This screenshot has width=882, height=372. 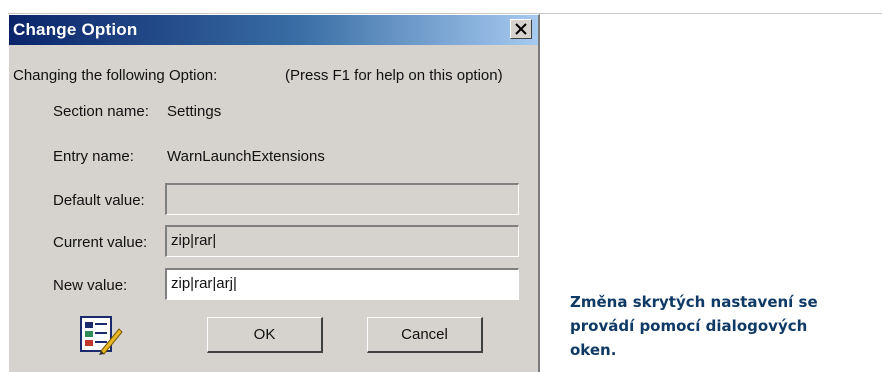 What do you see at coordinates (115, 75) in the screenshot?
I see `intro-text: Changing the following Option:` at bounding box center [115, 75].